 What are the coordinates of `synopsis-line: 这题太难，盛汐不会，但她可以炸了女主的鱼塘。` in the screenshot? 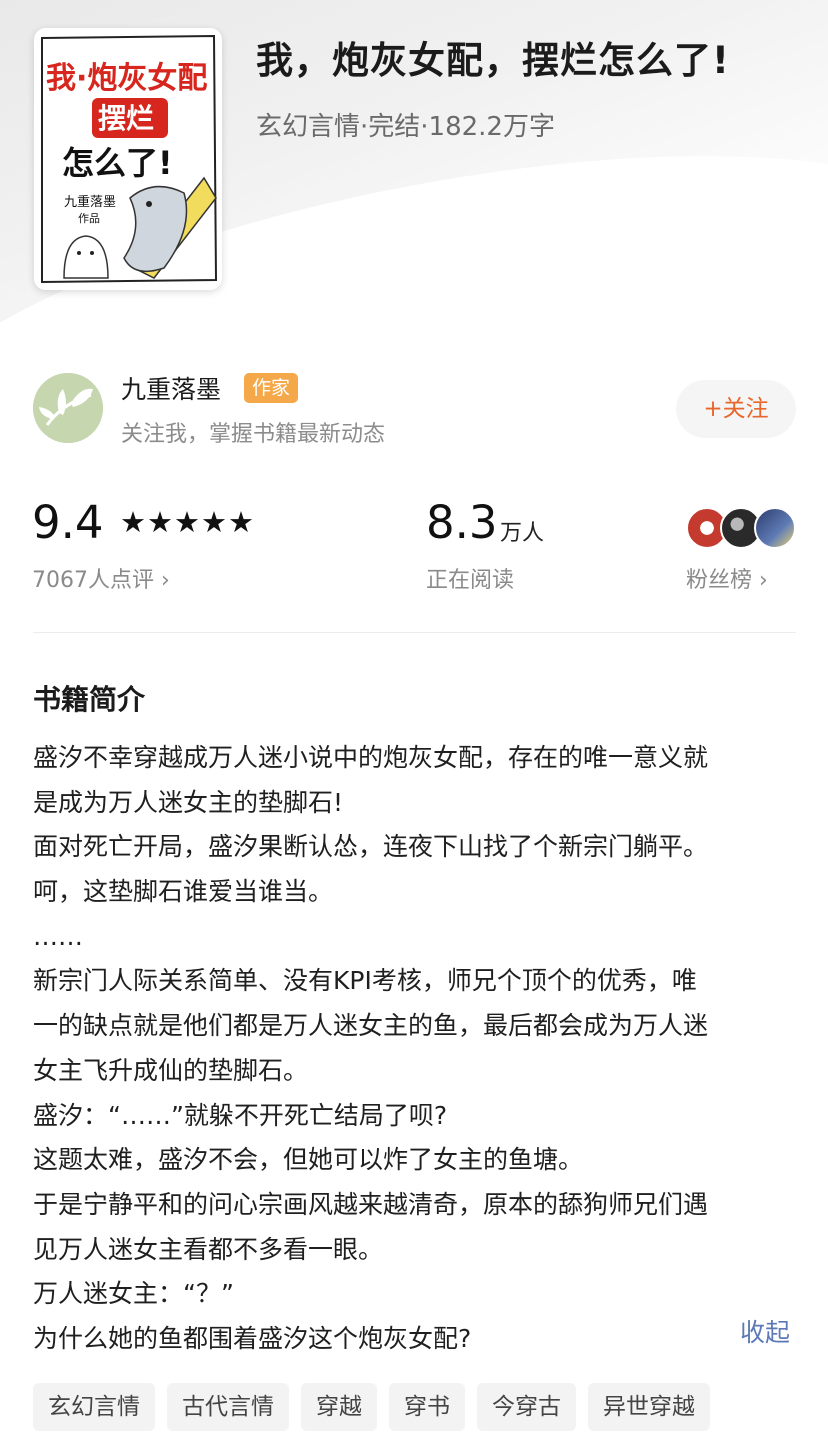 It's located at (308, 1160).